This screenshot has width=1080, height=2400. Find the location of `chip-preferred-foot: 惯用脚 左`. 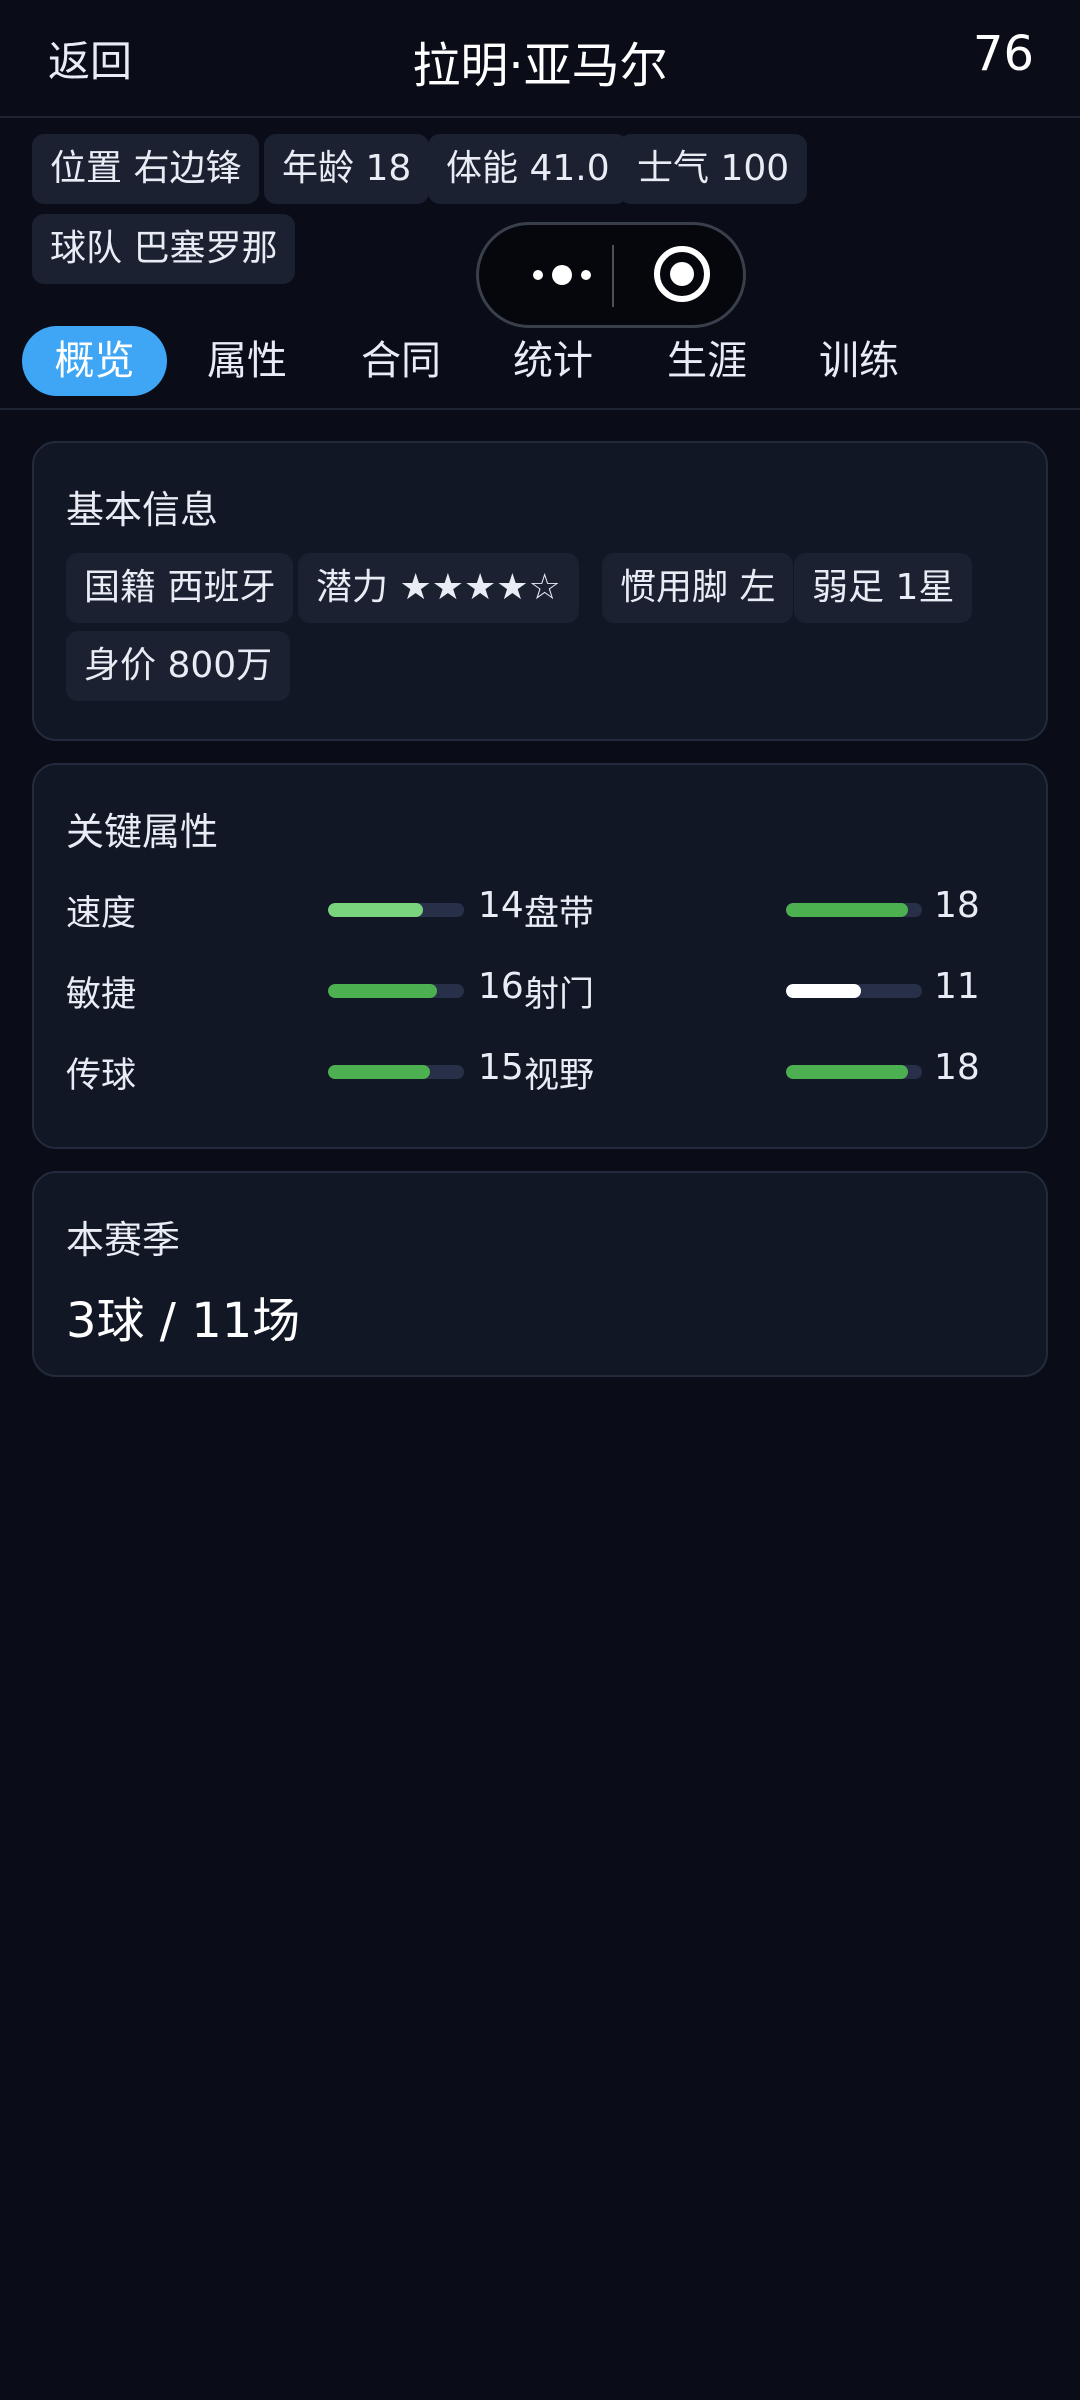

chip-preferred-foot: 惯用脚 左 is located at coordinates (698, 588).